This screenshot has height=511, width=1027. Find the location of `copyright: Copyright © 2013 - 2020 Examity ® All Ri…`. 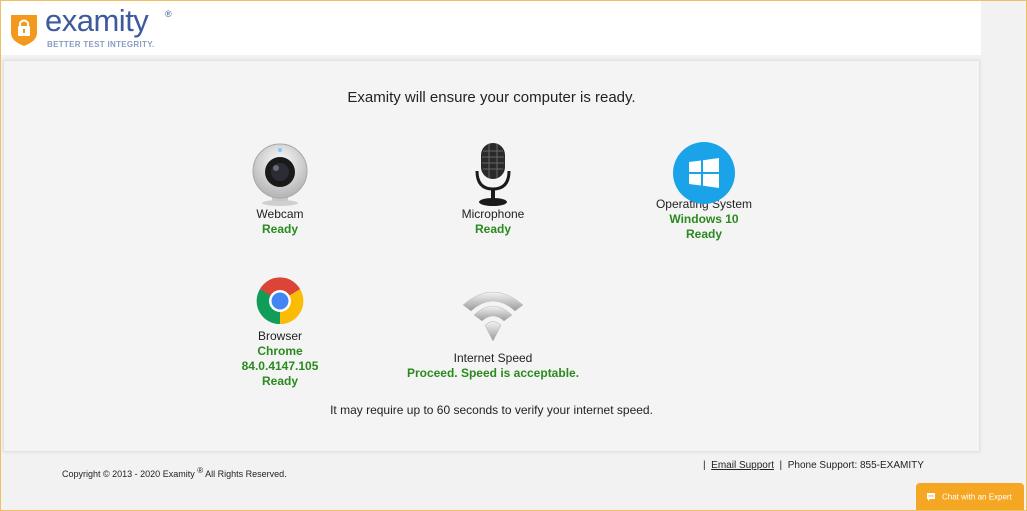

copyright: Copyright © 2013 - 2020 Examity ® All Ri… is located at coordinates (174, 472).